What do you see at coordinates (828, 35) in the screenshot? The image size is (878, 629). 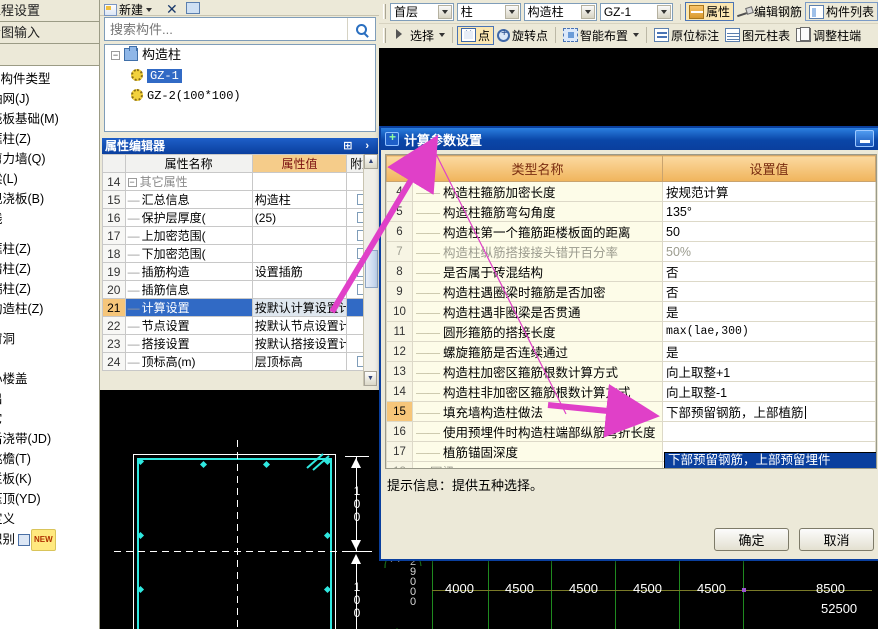 I see `adjust-column-button: 调整柱端` at bounding box center [828, 35].